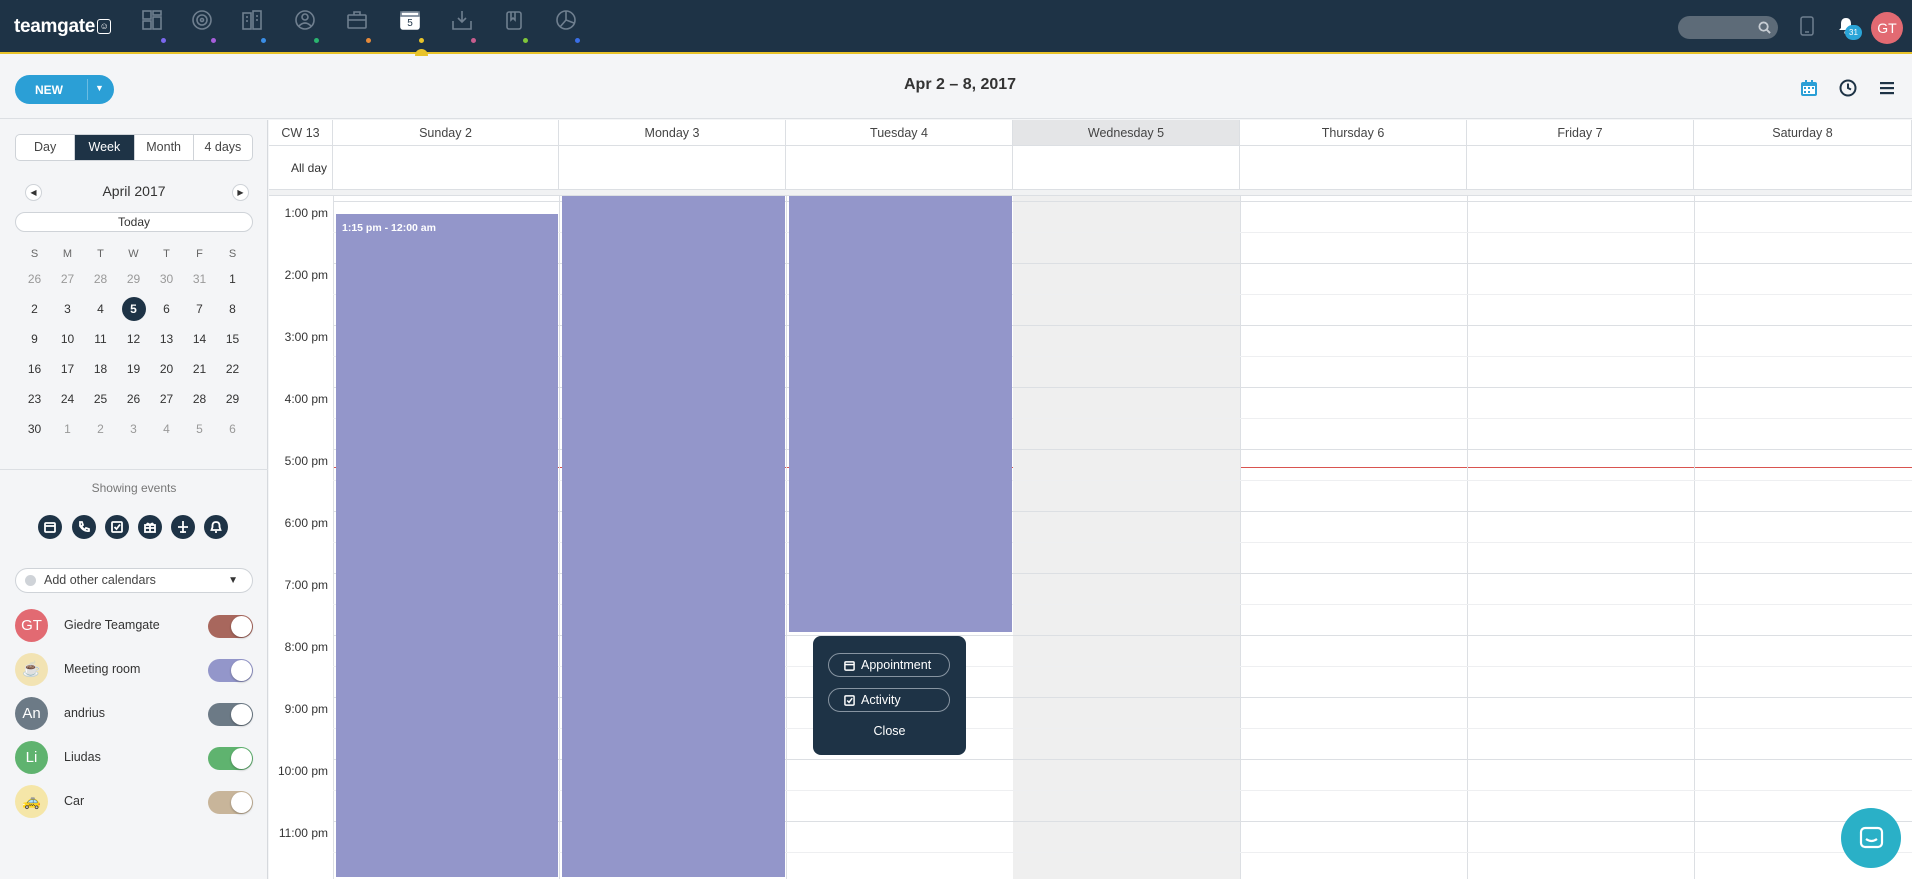  Describe the element at coordinates (117, 527) in the screenshot. I see `event-filter-check` at that location.